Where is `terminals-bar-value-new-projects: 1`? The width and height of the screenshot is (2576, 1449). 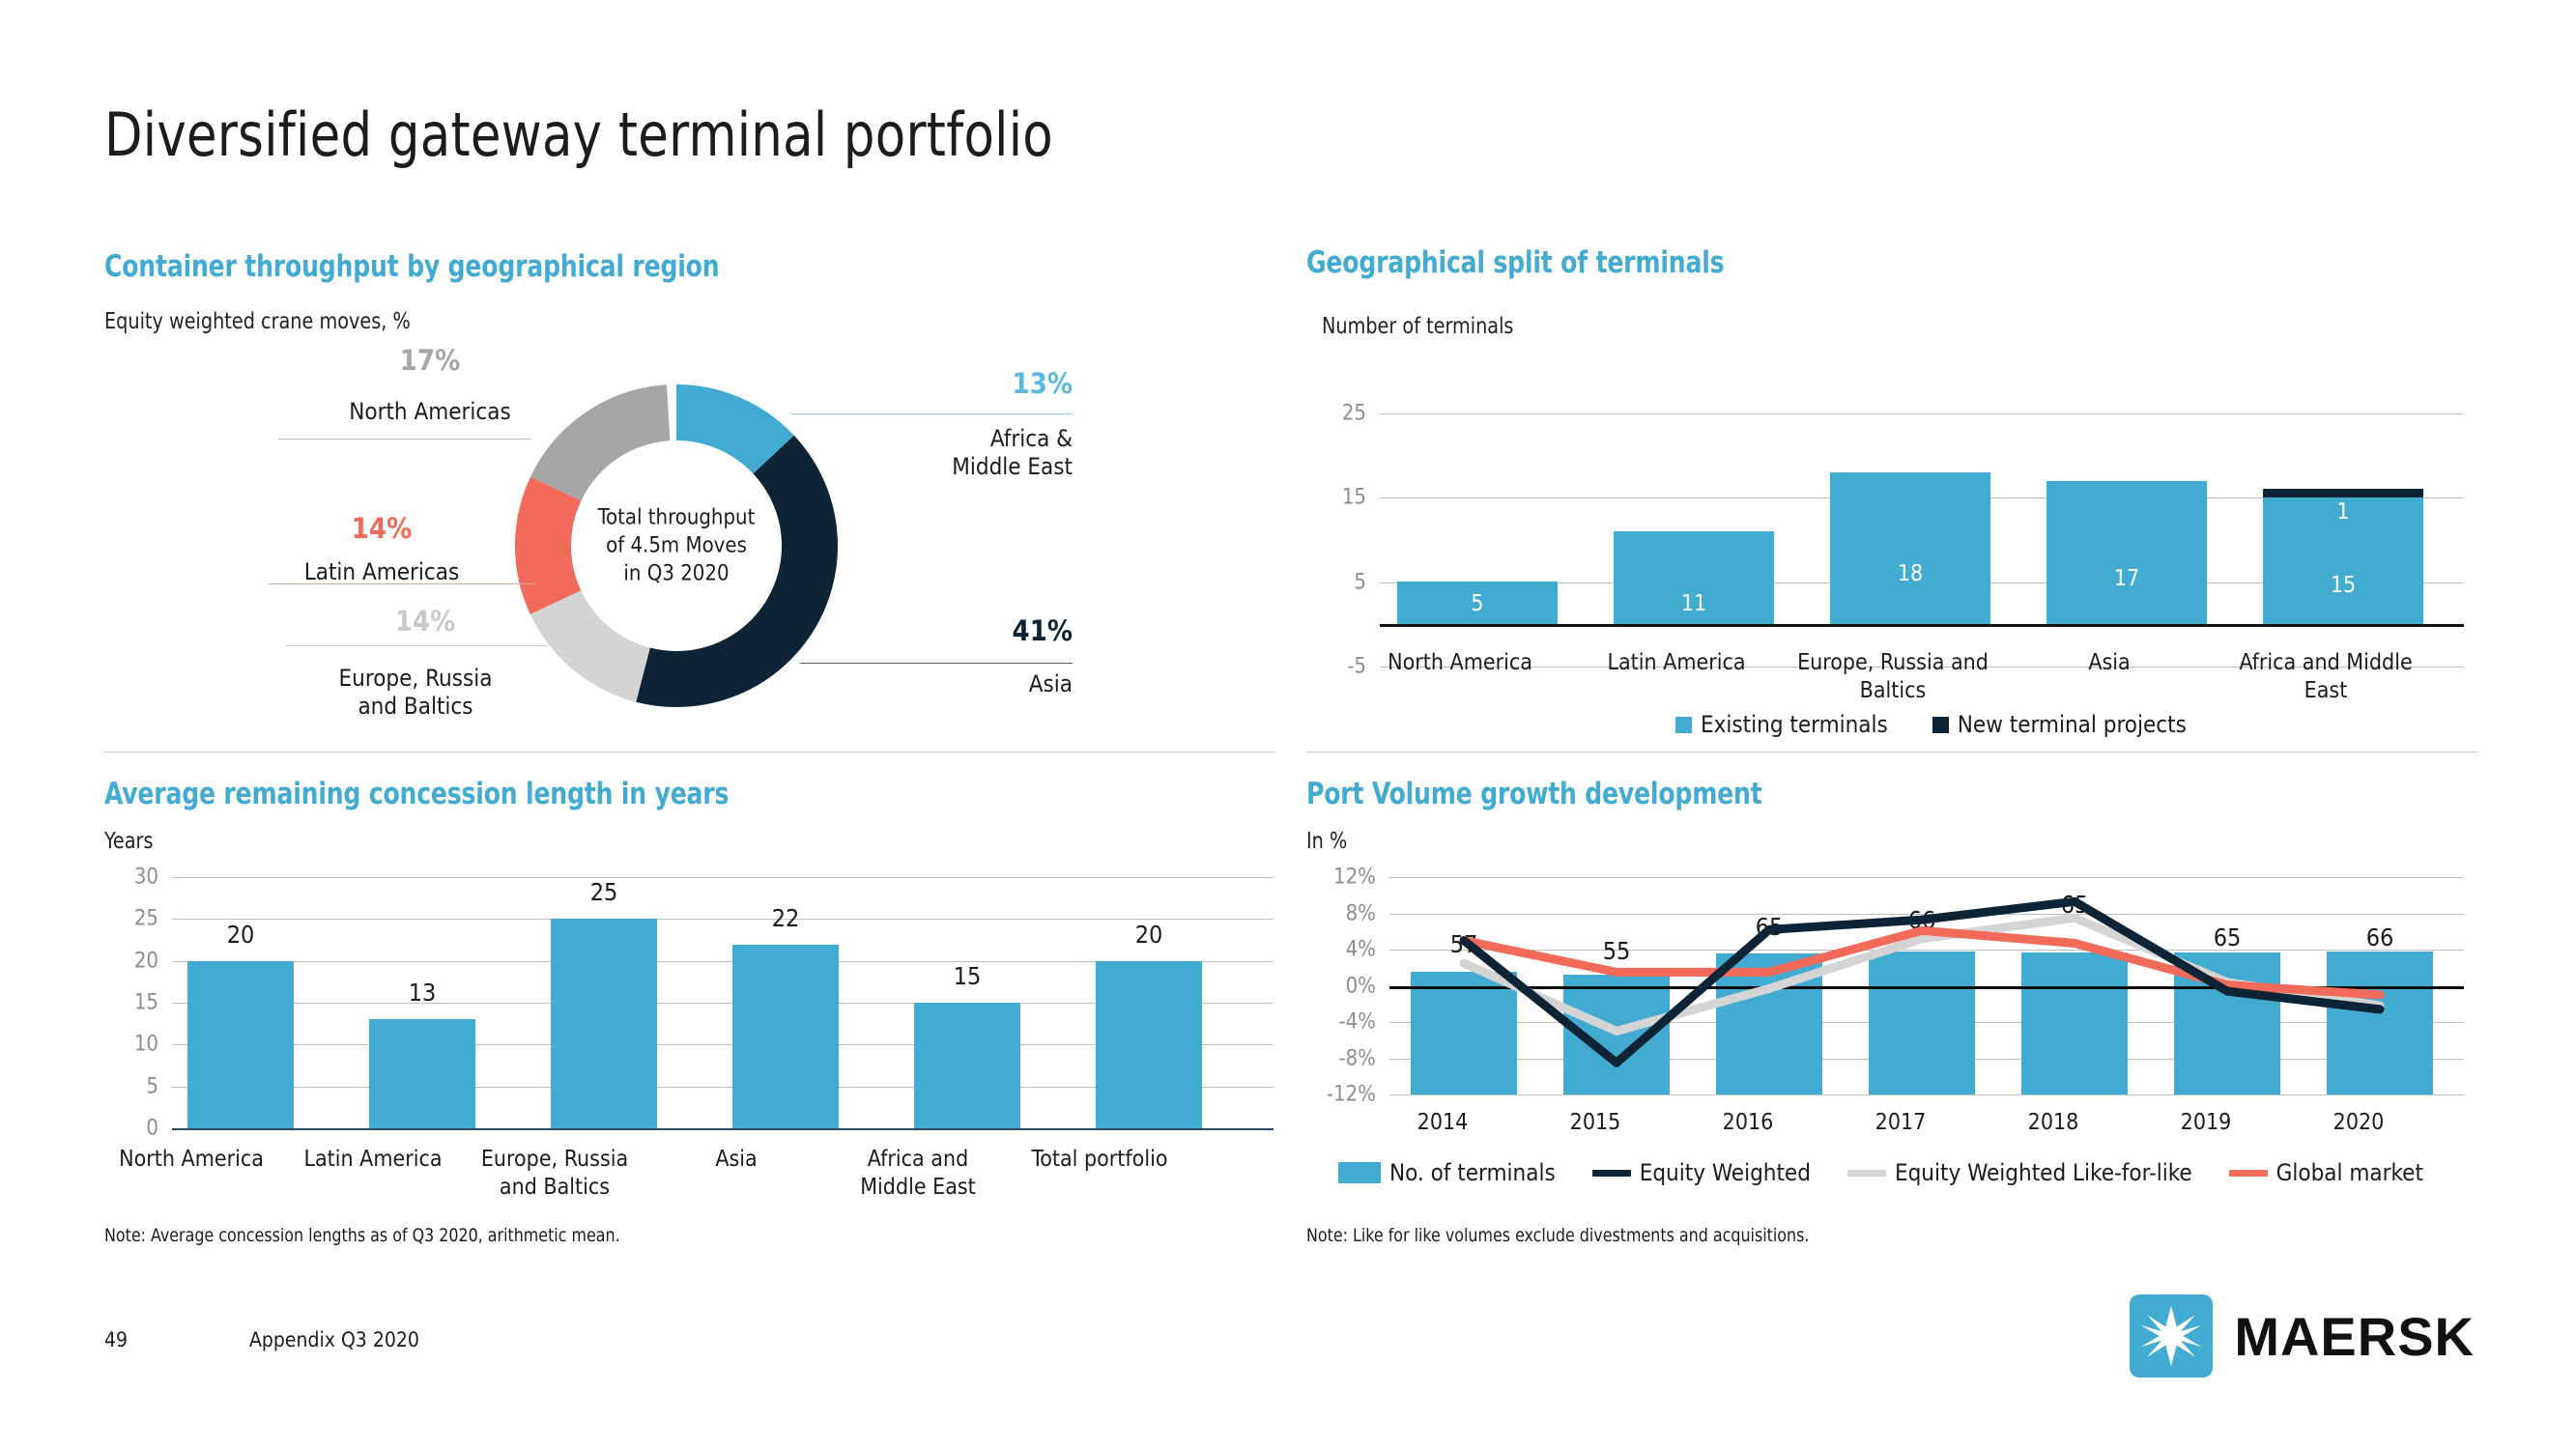 terminals-bar-value-new-projects: 1 is located at coordinates (2343, 512).